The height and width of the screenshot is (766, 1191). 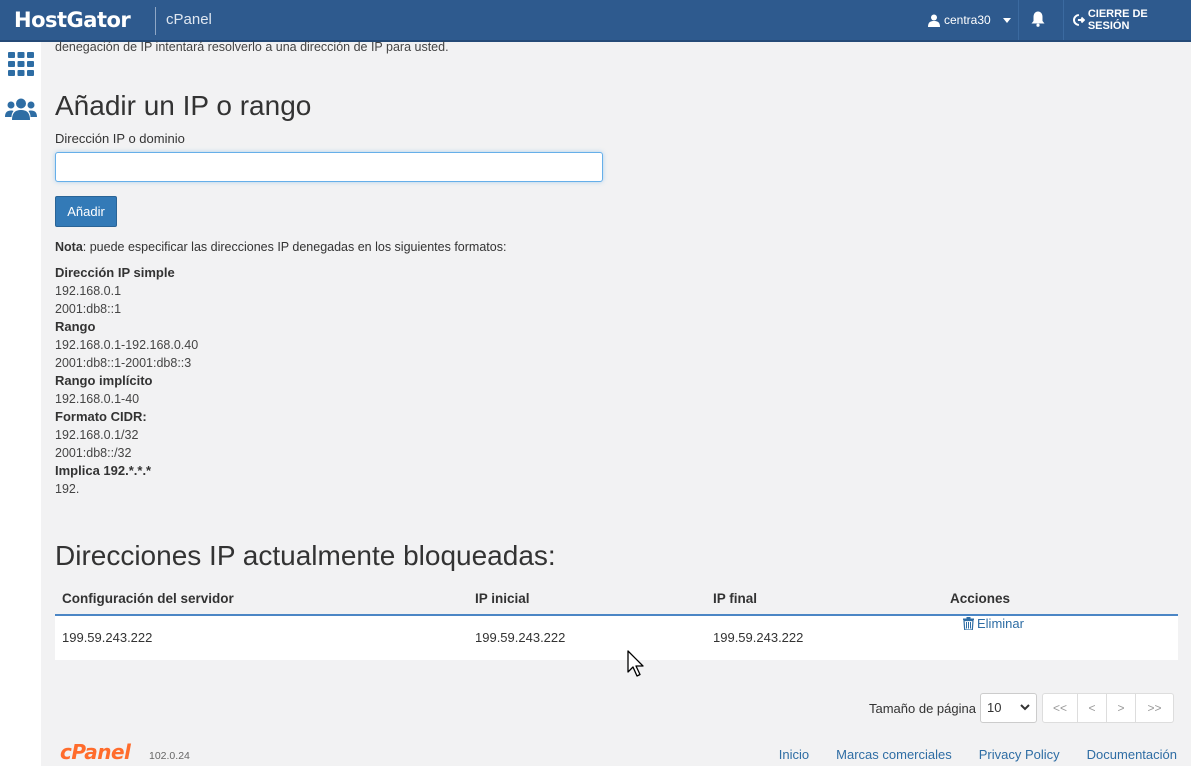 I want to click on prev-page-button: <, so click(x=1092, y=708).